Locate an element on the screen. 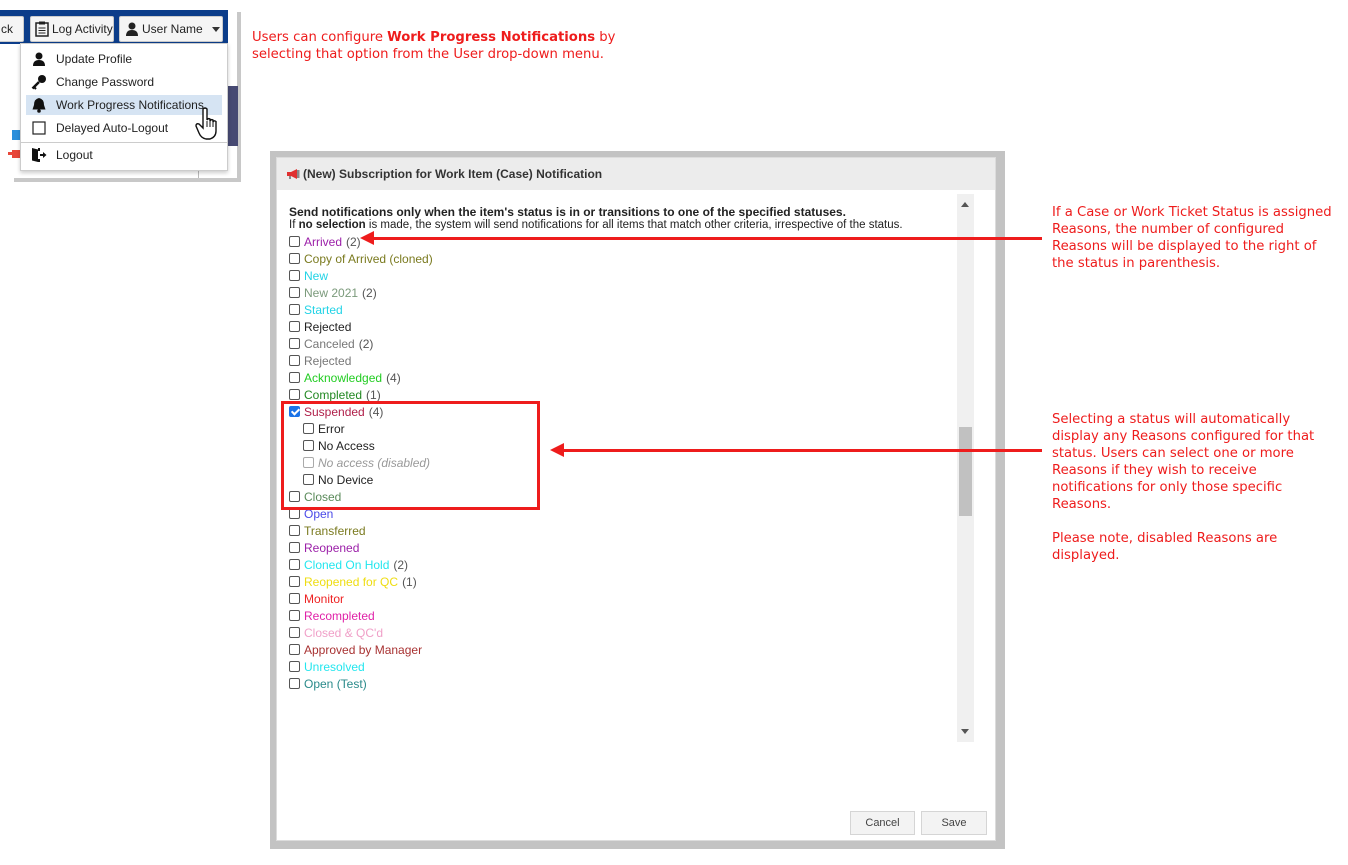 This screenshot has height=865, width=1348. hand-pointer-cursor-icon is located at coordinates (206, 123).